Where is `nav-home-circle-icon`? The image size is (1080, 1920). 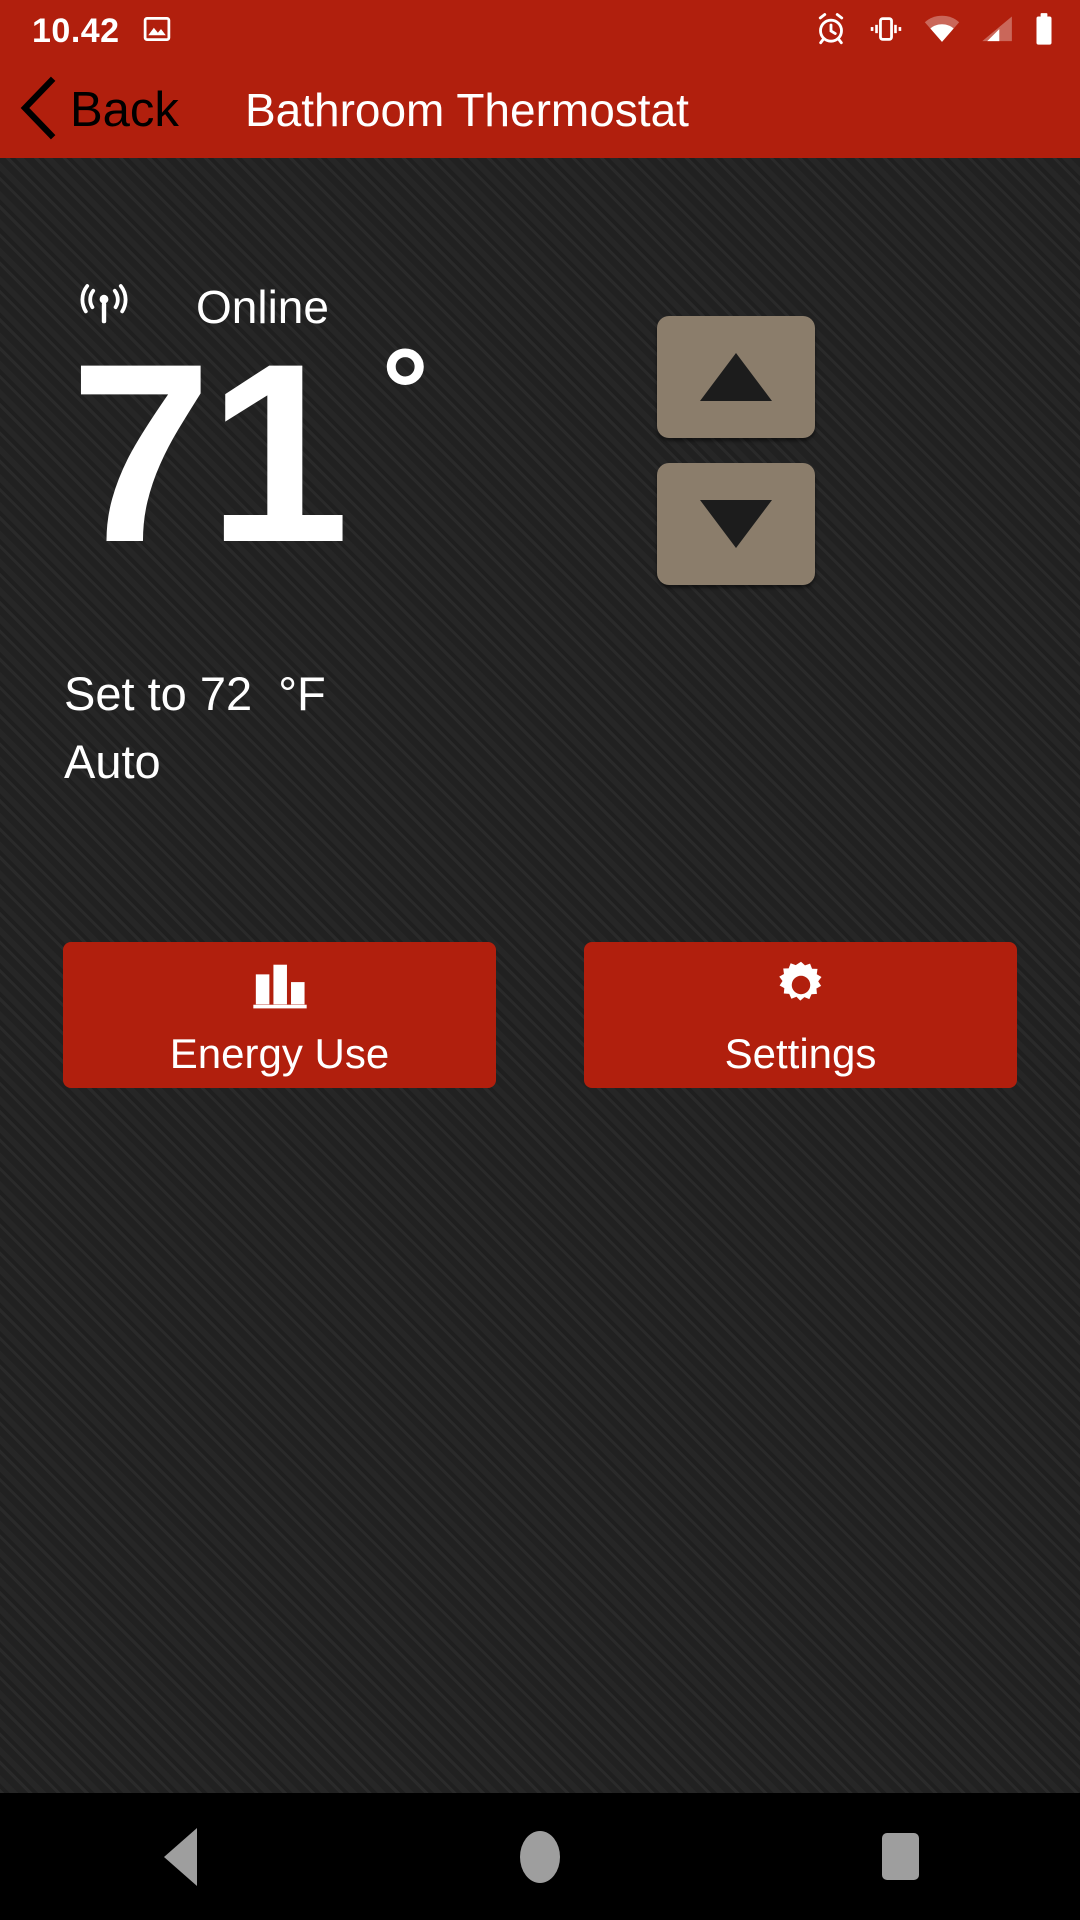 nav-home-circle-icon is located at coordinates (540, 1856).